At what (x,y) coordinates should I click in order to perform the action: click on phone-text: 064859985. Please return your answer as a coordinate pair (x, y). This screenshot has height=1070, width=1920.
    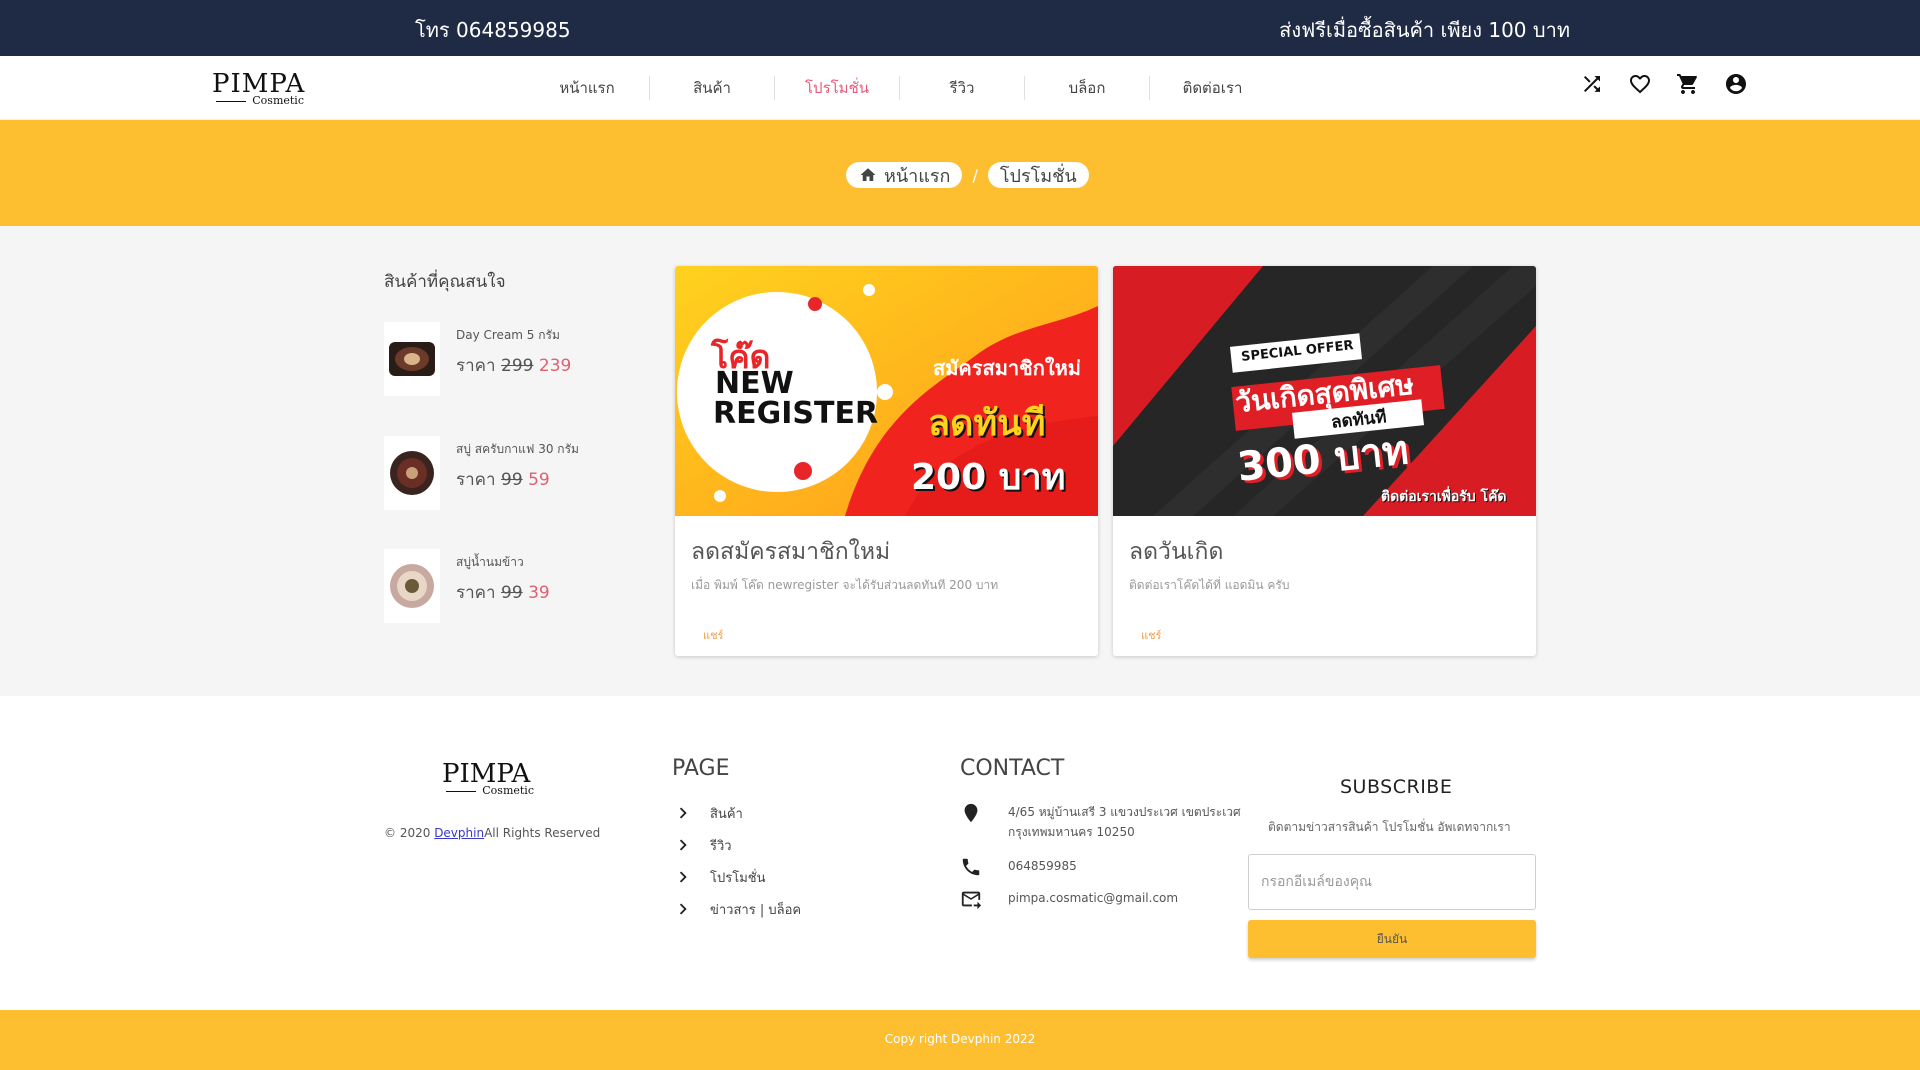
    Looking at the image, I should click on (1042, 866).